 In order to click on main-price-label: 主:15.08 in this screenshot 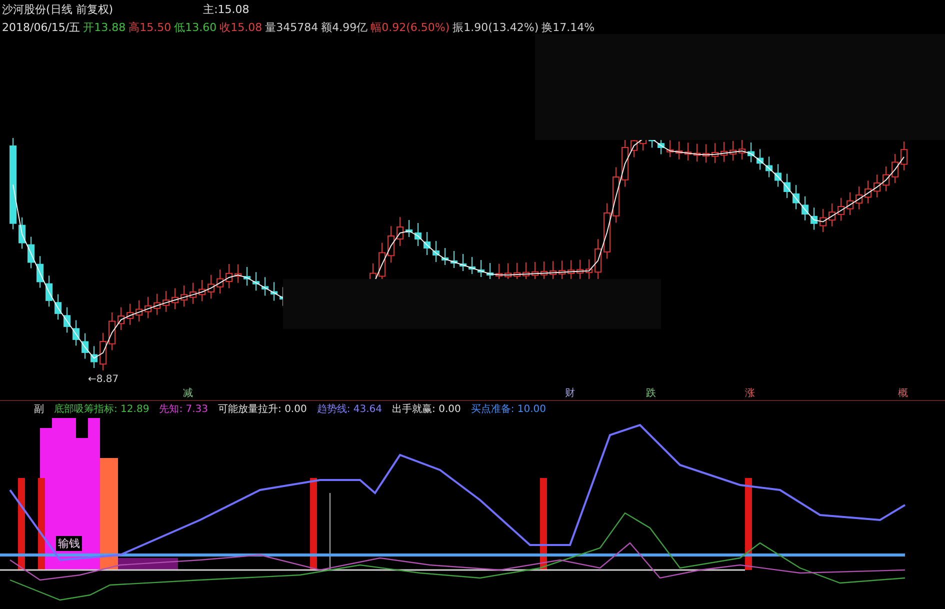, I will do `click(226, 9)`.